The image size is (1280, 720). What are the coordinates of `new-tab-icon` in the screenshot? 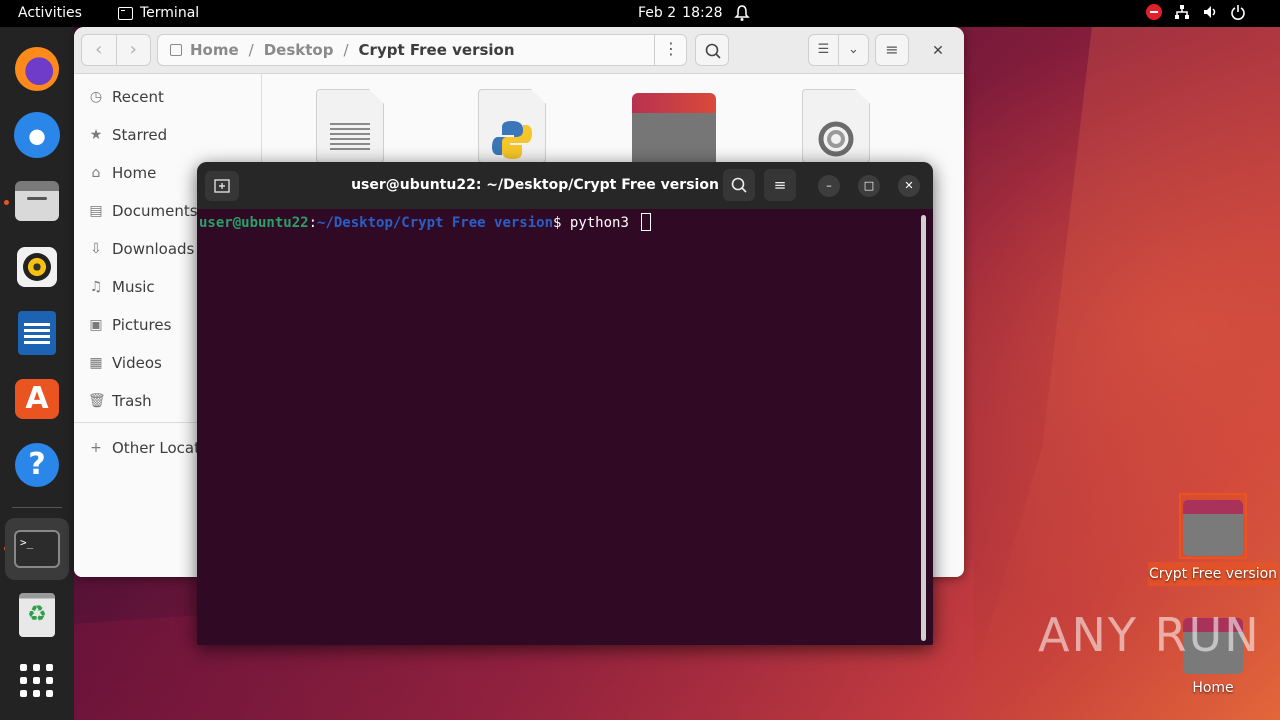 It's located at (222, 186).